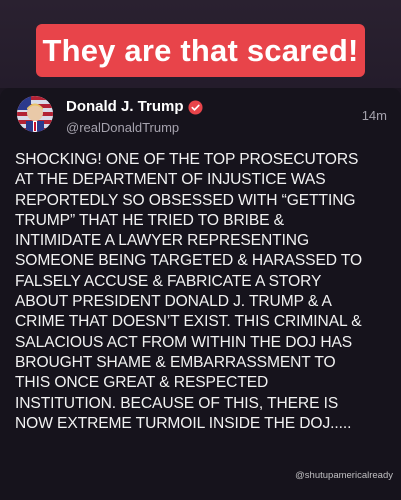  I want to click on post-body-line: INSTITUTION. BECAUSE OF THIS, THERE IS, so click(177, 403).